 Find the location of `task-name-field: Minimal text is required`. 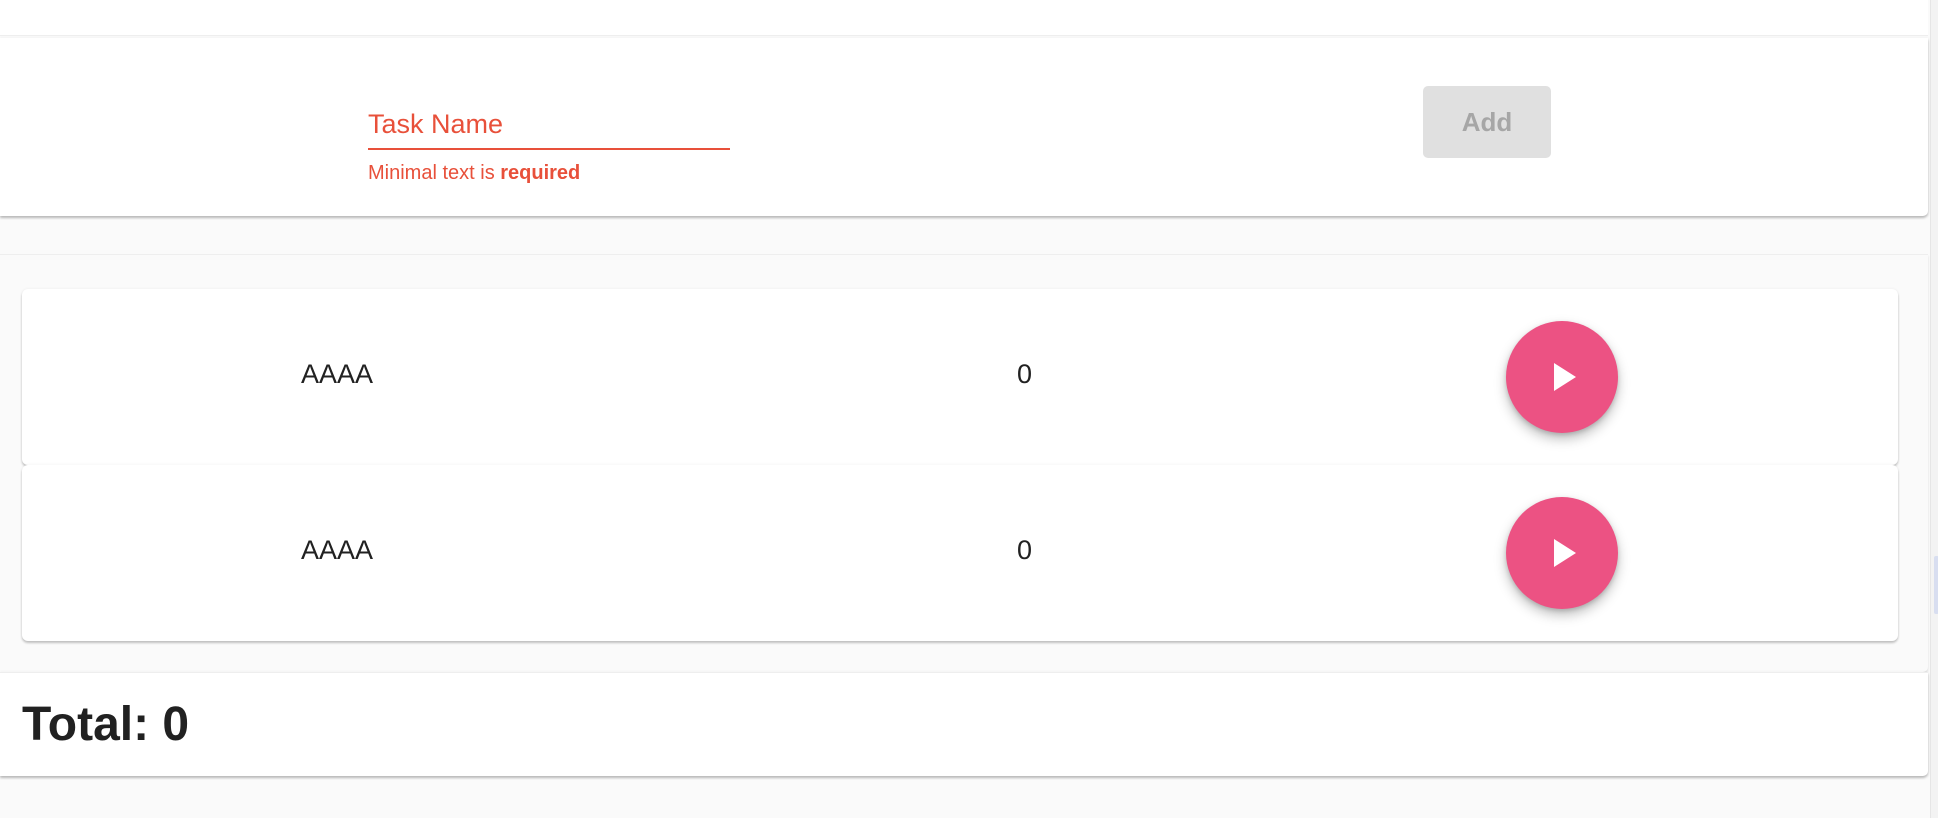

task-name-field: Minimal text is required is located at coordinates (549, 142).